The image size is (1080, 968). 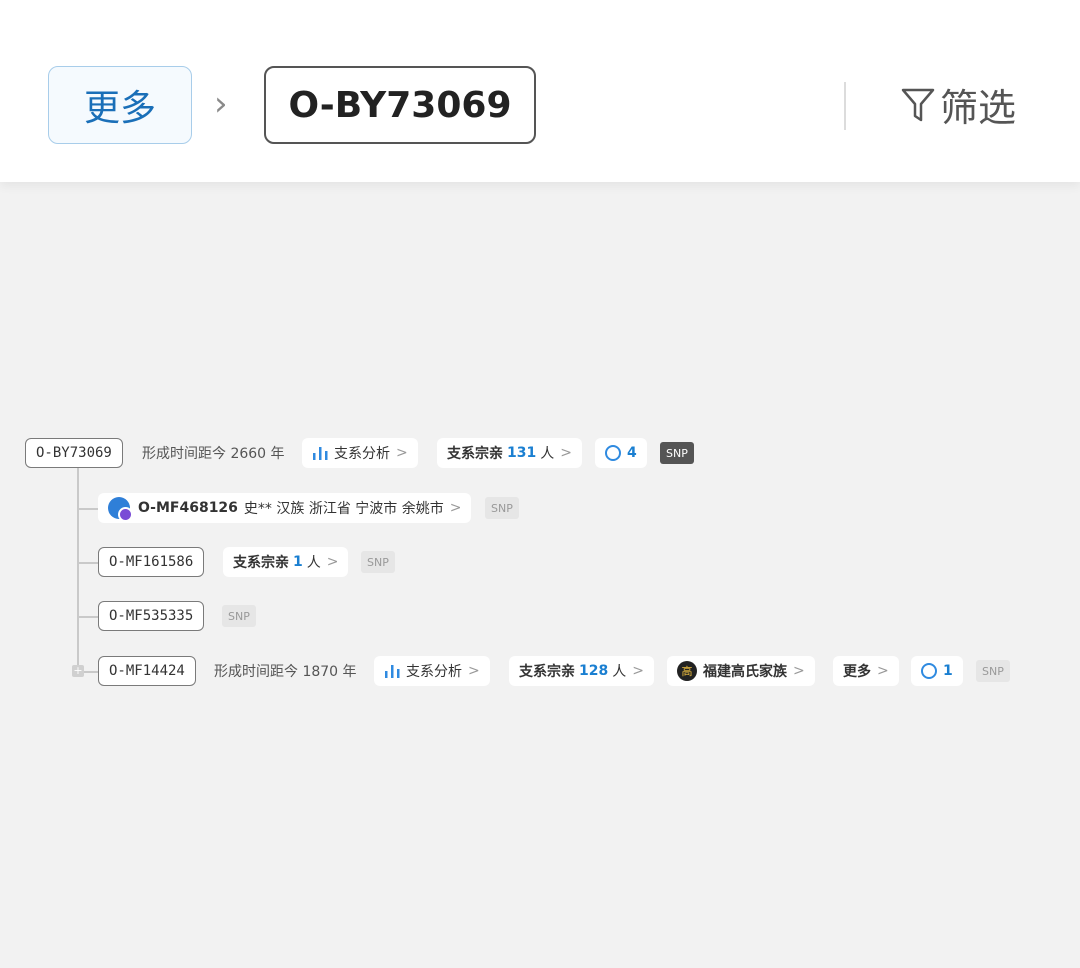 What do you see at coordinates (147, 671) in the screenshot?
I see `tree-node: O-MF14424` at bounding box center [147, 671].